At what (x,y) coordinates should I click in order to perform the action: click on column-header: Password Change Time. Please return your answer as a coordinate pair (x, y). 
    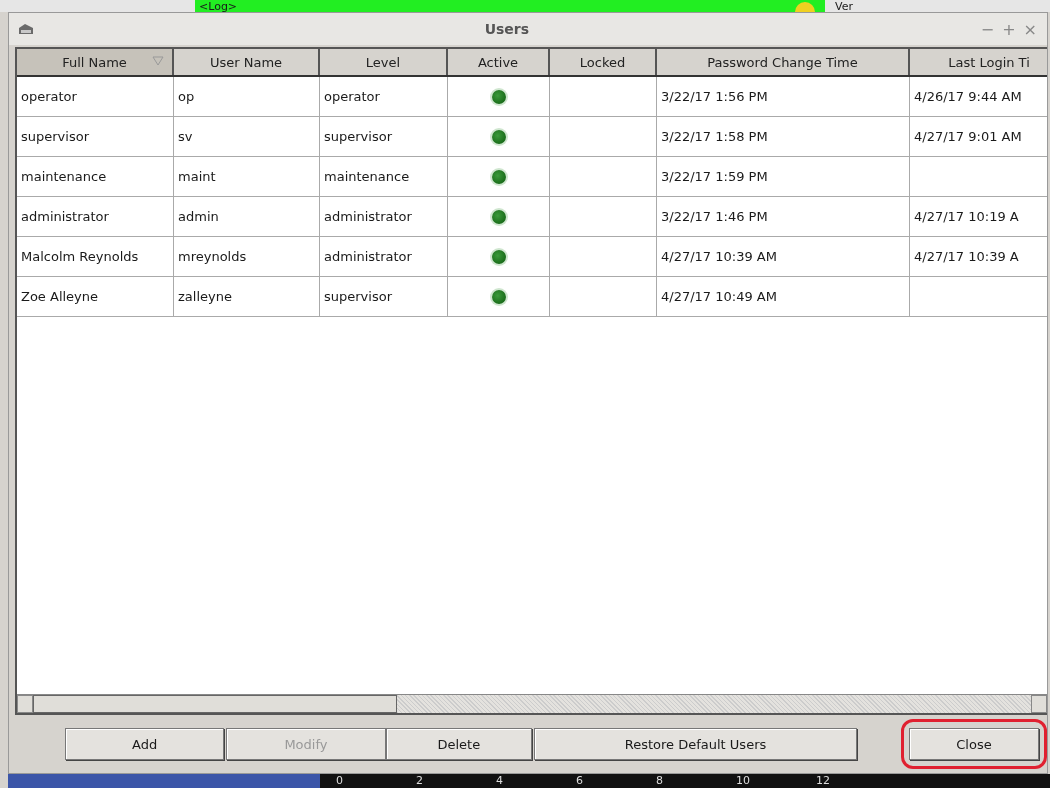
    Looking at the image, I should click on (783, 62).